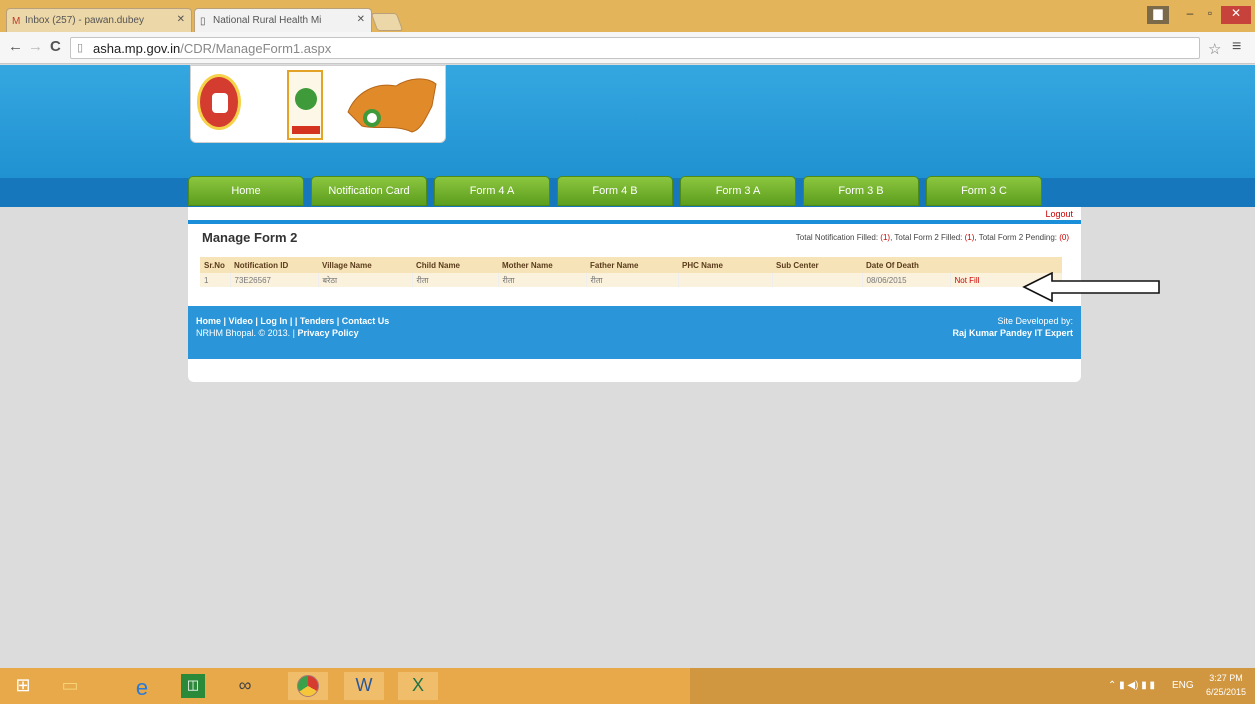  I want to click on close-window-button: ✕, so click(1236, 15).